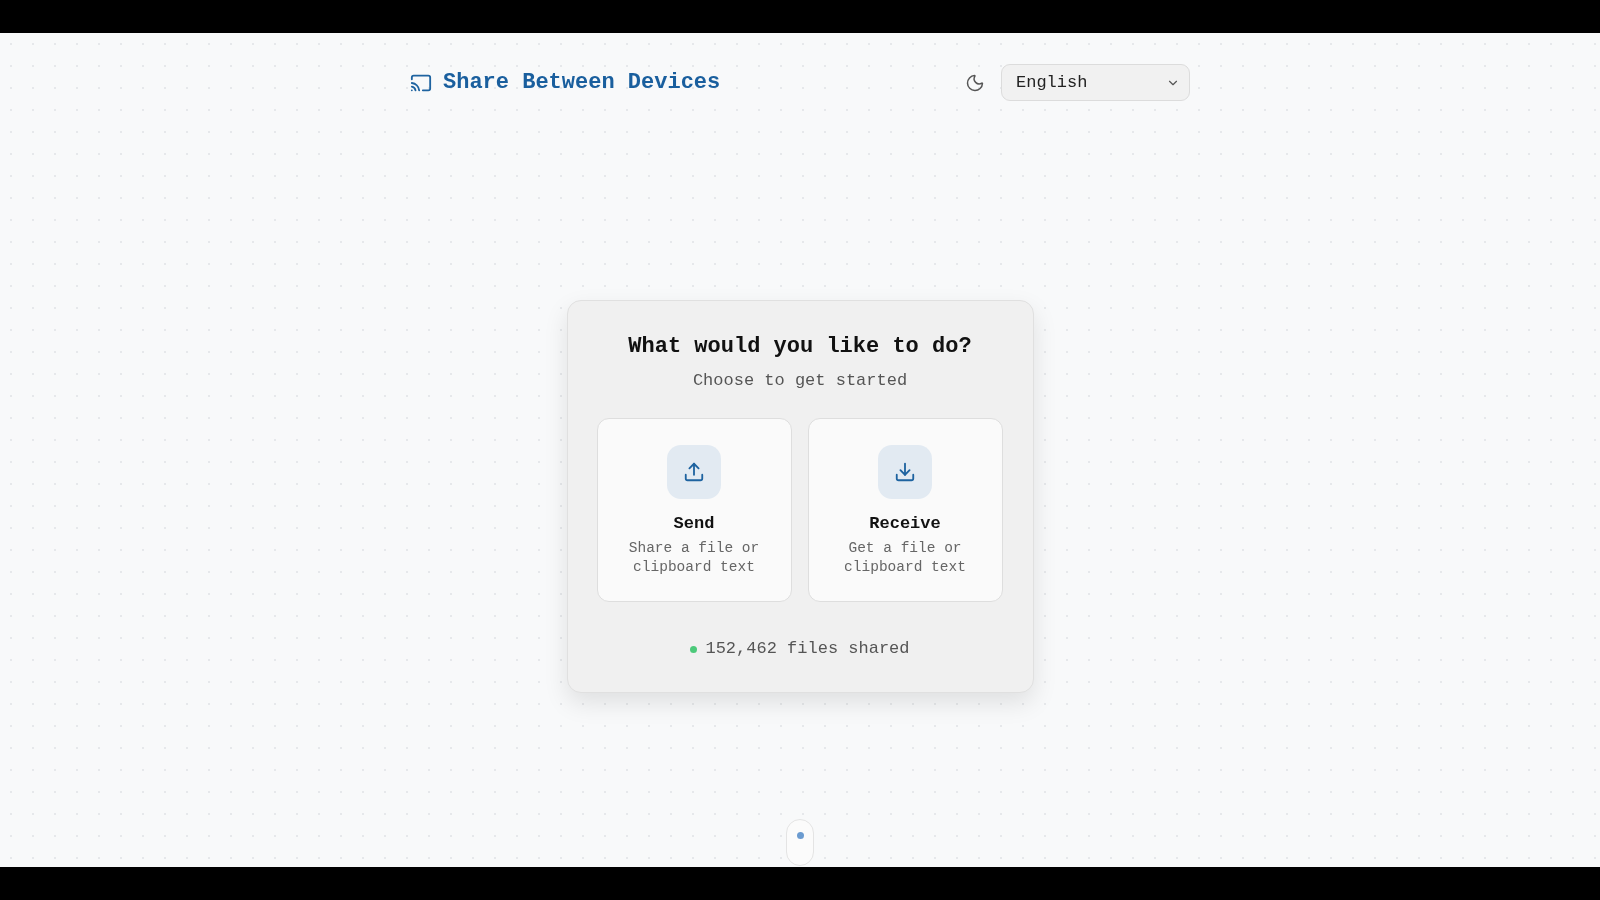 The height and width of the screenshot is (900, 1600). Describe the element at coordinates (694, 472) in the screenshot. I see `upload-icon` at that location.